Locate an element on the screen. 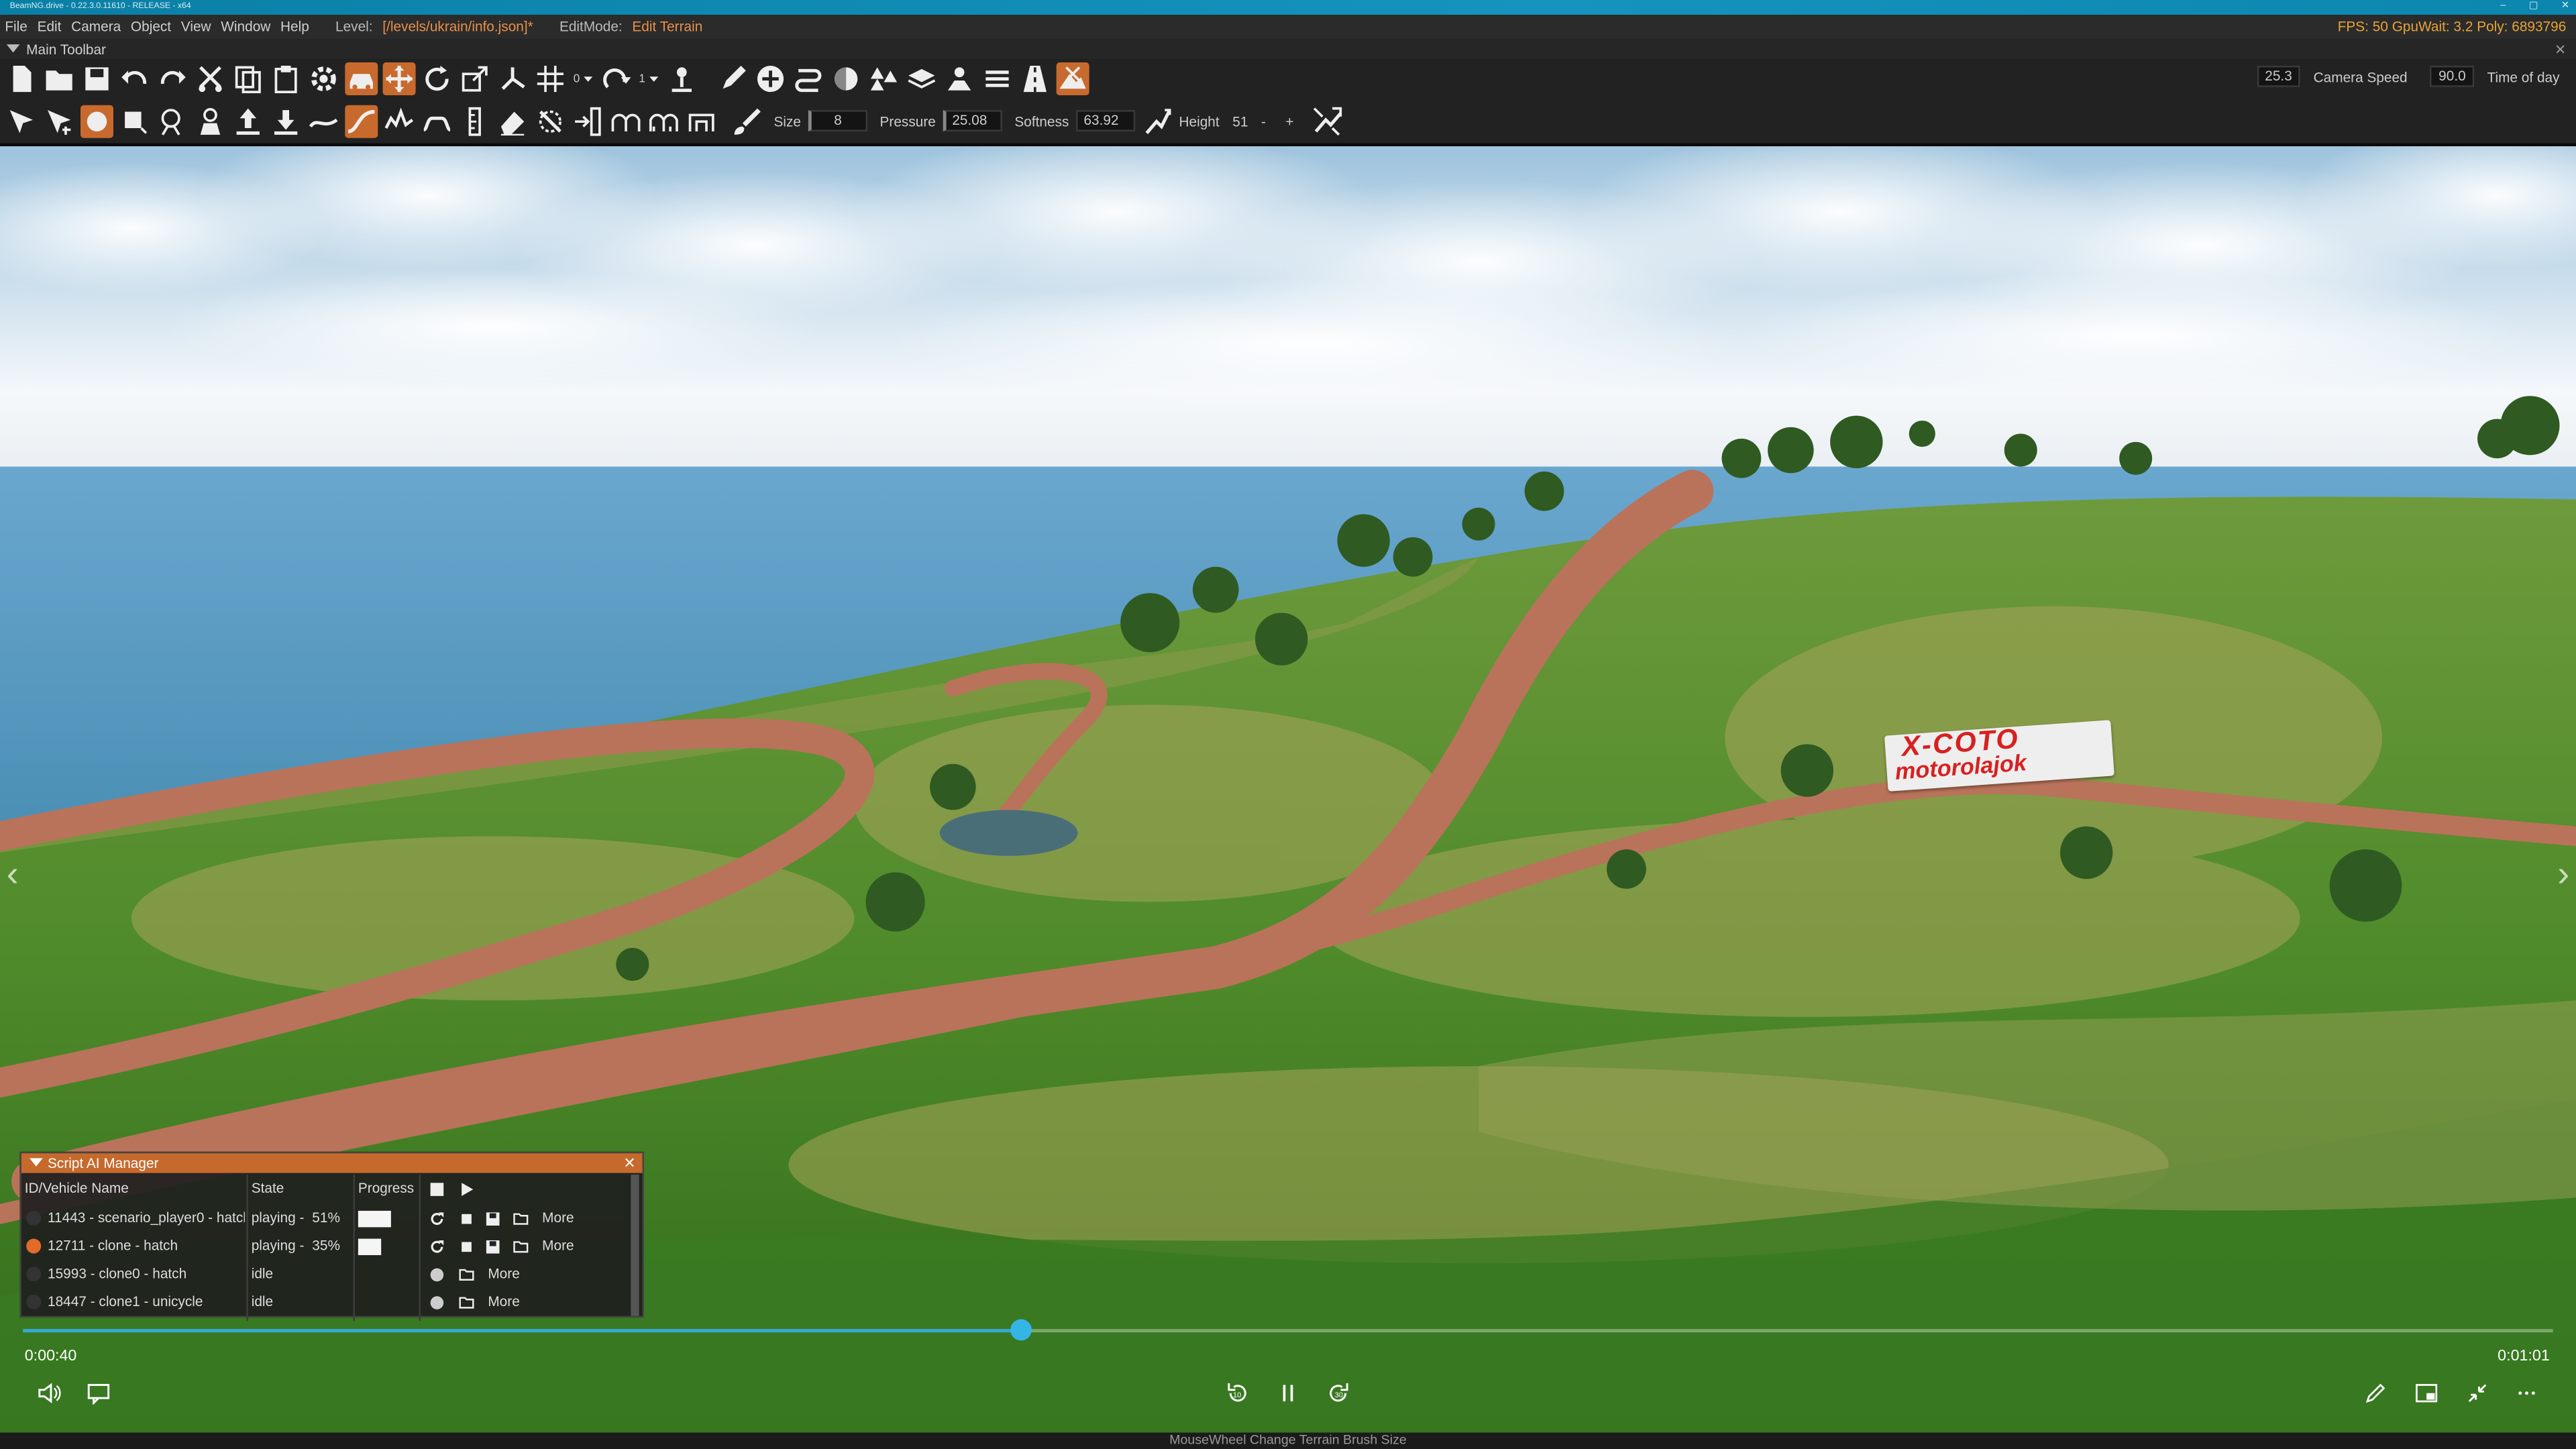 The height and width of the screenshot is (1449, 2576). paste-icon is located at coordinates (286, 78).